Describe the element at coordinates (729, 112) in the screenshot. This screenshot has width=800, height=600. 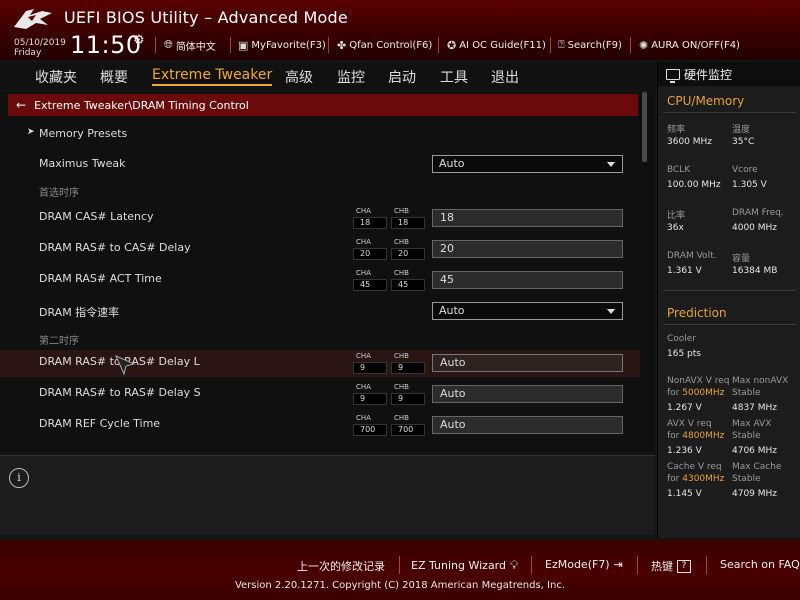
I see `divider` at that location.